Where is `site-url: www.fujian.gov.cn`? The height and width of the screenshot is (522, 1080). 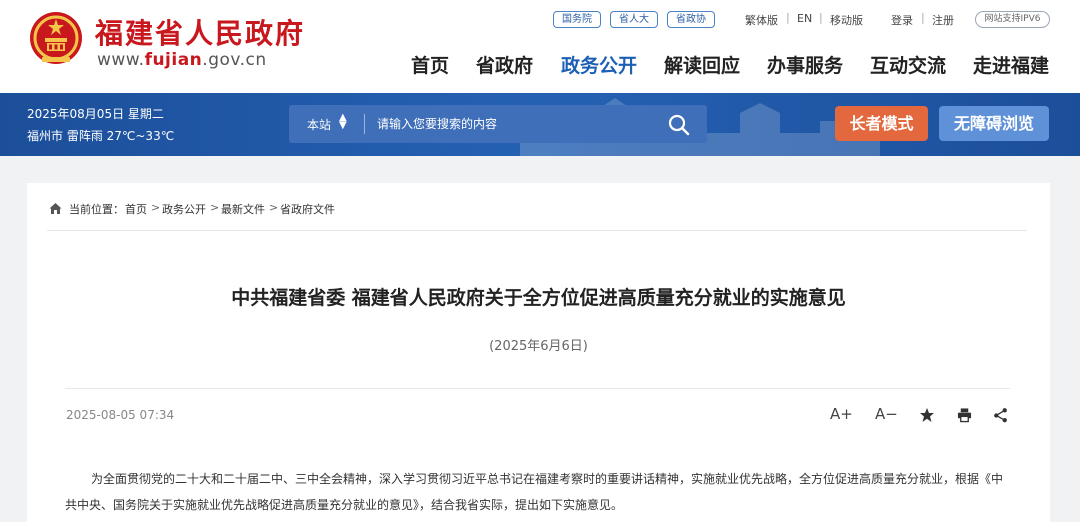 site-url: www.fujian.gov.cn is located at coordinates (182, 60).